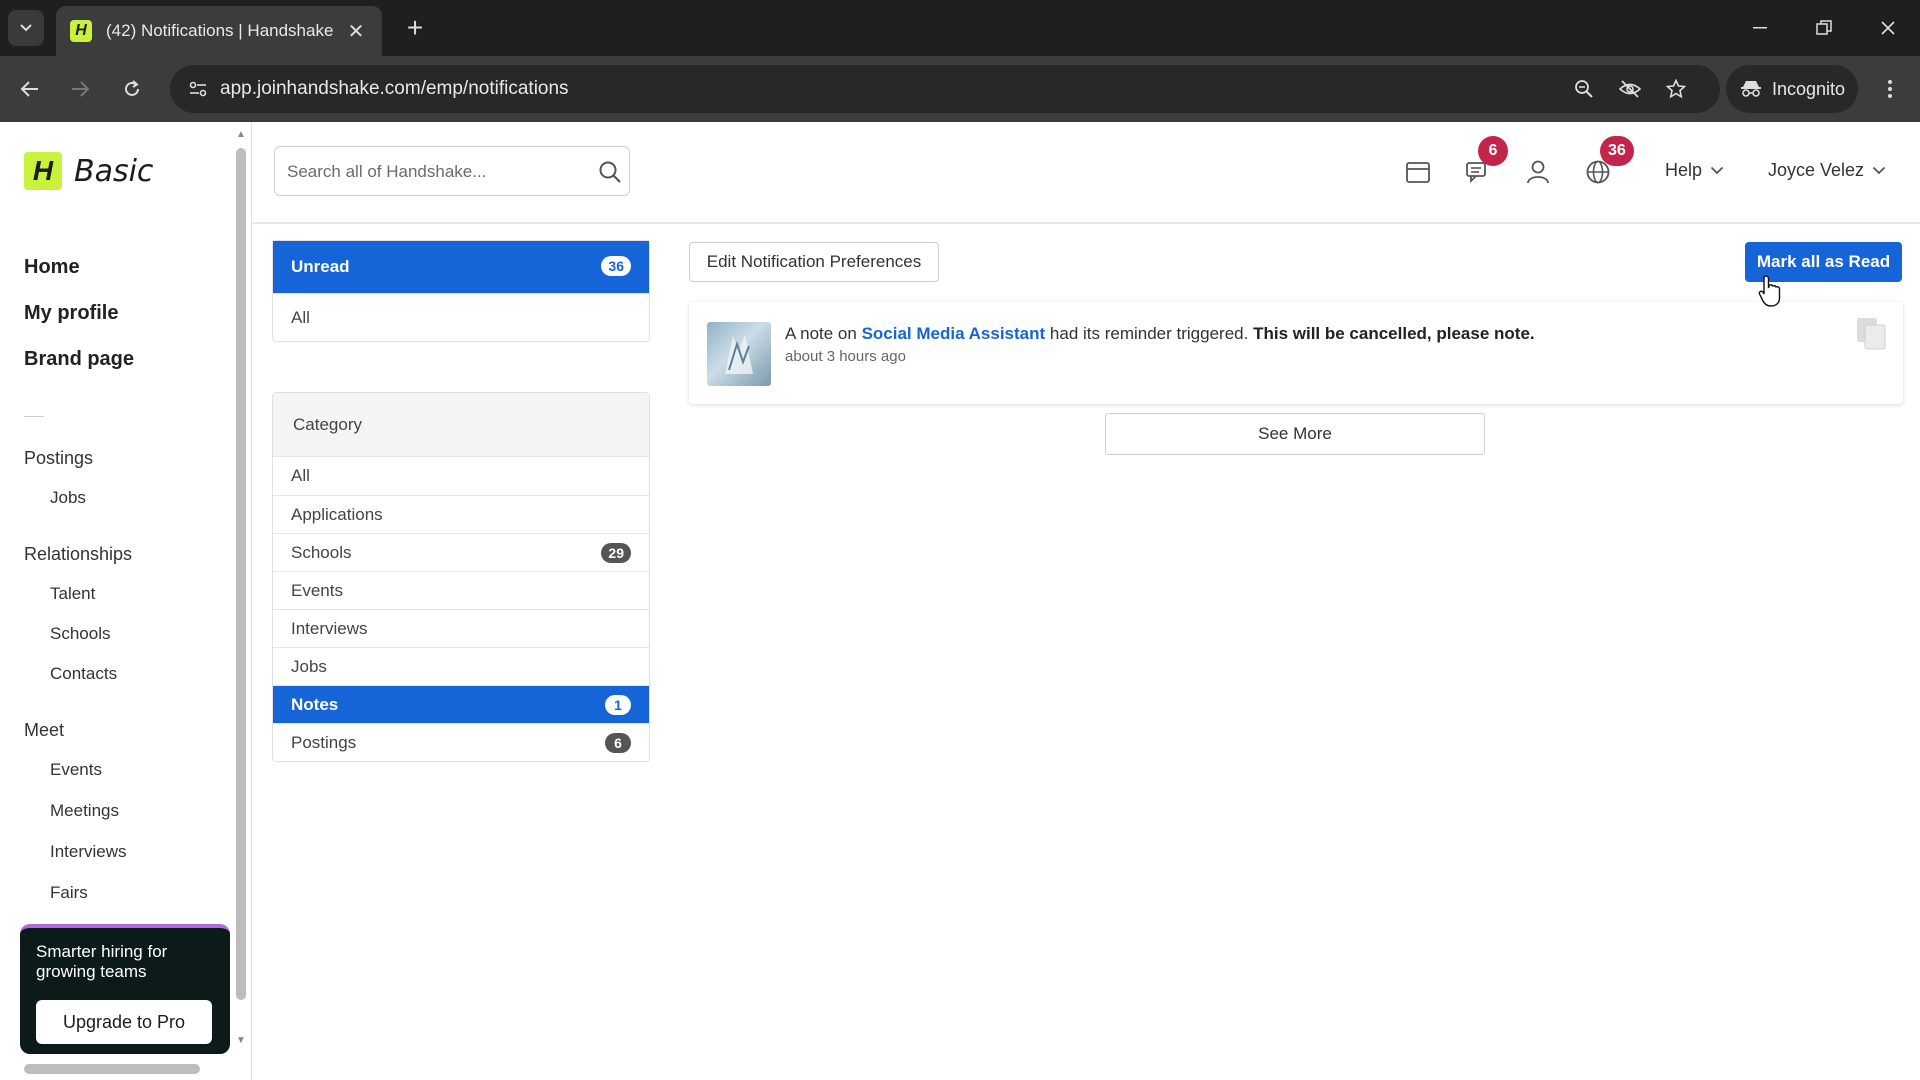 This screenshot has height=1080, width=1920. I want to click on category-events: Events, so click(461, 590).